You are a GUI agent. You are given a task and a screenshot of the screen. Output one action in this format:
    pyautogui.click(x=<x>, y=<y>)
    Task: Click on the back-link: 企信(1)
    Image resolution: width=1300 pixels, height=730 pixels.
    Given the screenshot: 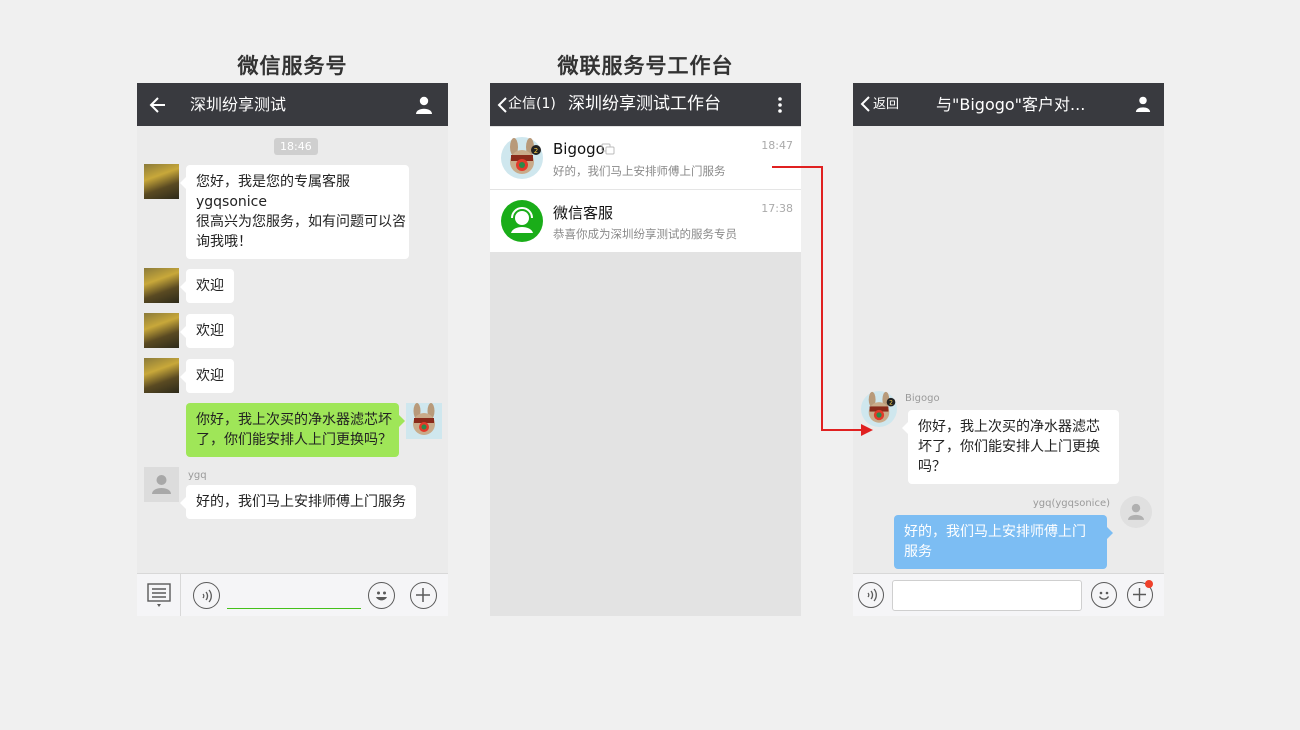 What is the action you would take?
    pyautogui.click(x=532, y=104)
    